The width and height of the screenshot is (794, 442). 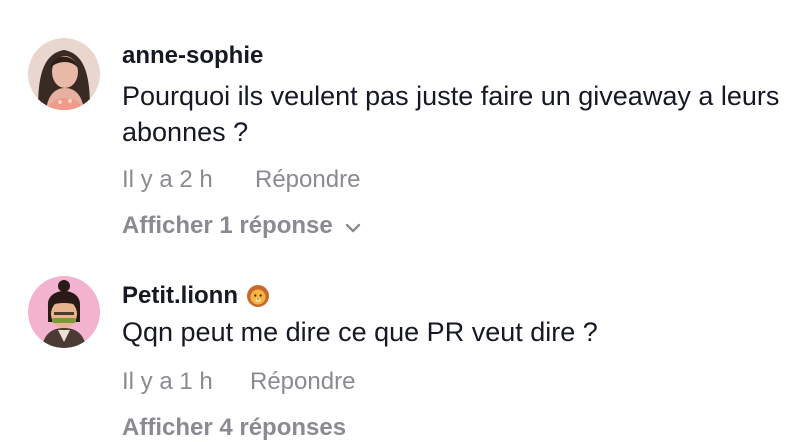 I want to click on comment-username: Petit.lionn, so click(x=196, y=296).